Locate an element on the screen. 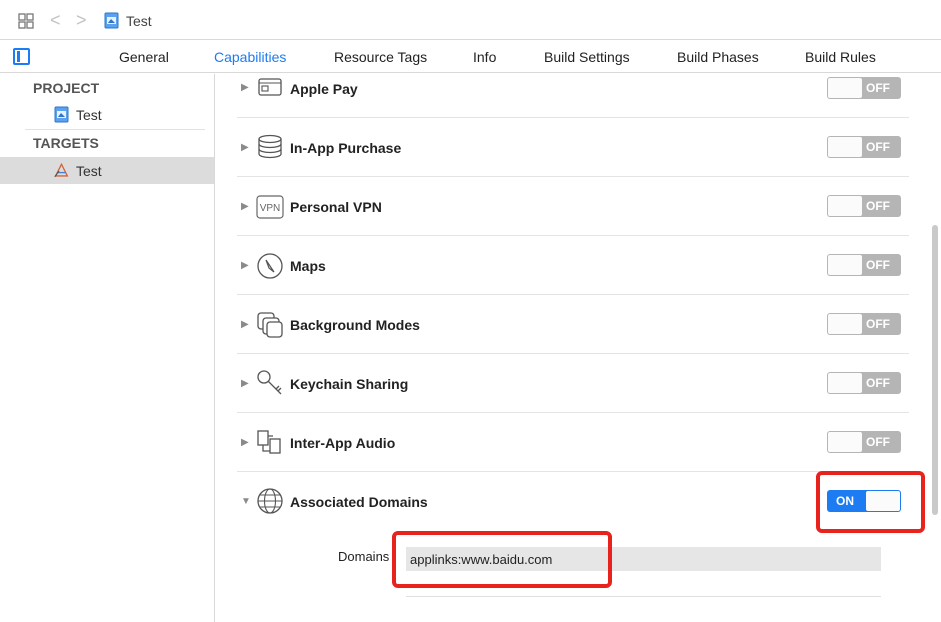 The image size is (941, 622). sidebar-item-project-test: Test is located at coordinates (107, 114).